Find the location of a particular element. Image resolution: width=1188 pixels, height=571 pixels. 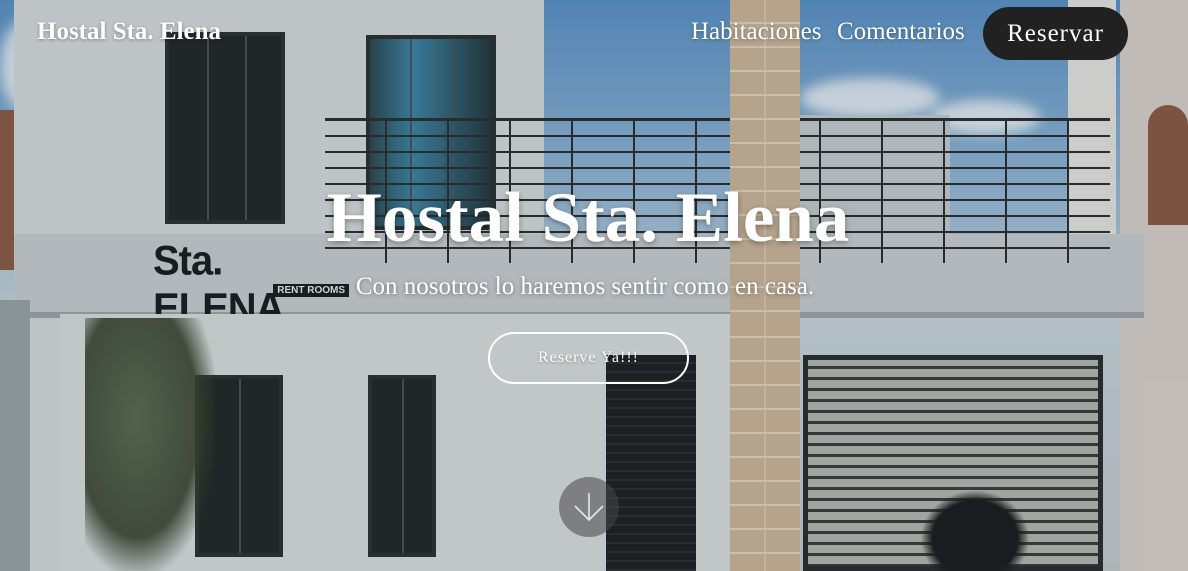

reserve-ya-button: Reserve Ya!!! is located at coordinates (588, 358).